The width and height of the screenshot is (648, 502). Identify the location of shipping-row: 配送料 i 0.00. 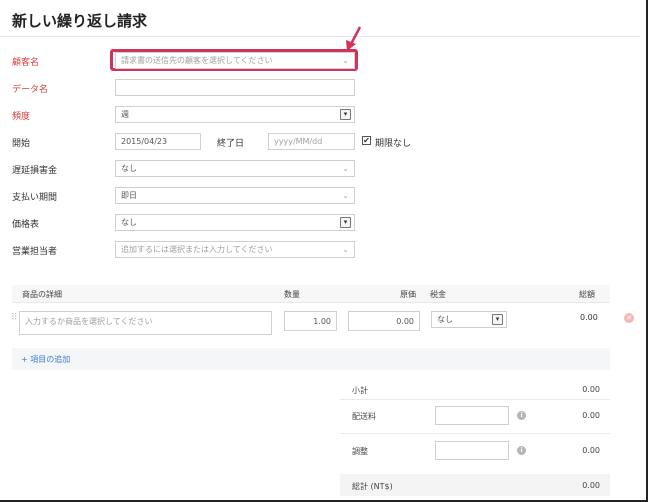
(475, 417).